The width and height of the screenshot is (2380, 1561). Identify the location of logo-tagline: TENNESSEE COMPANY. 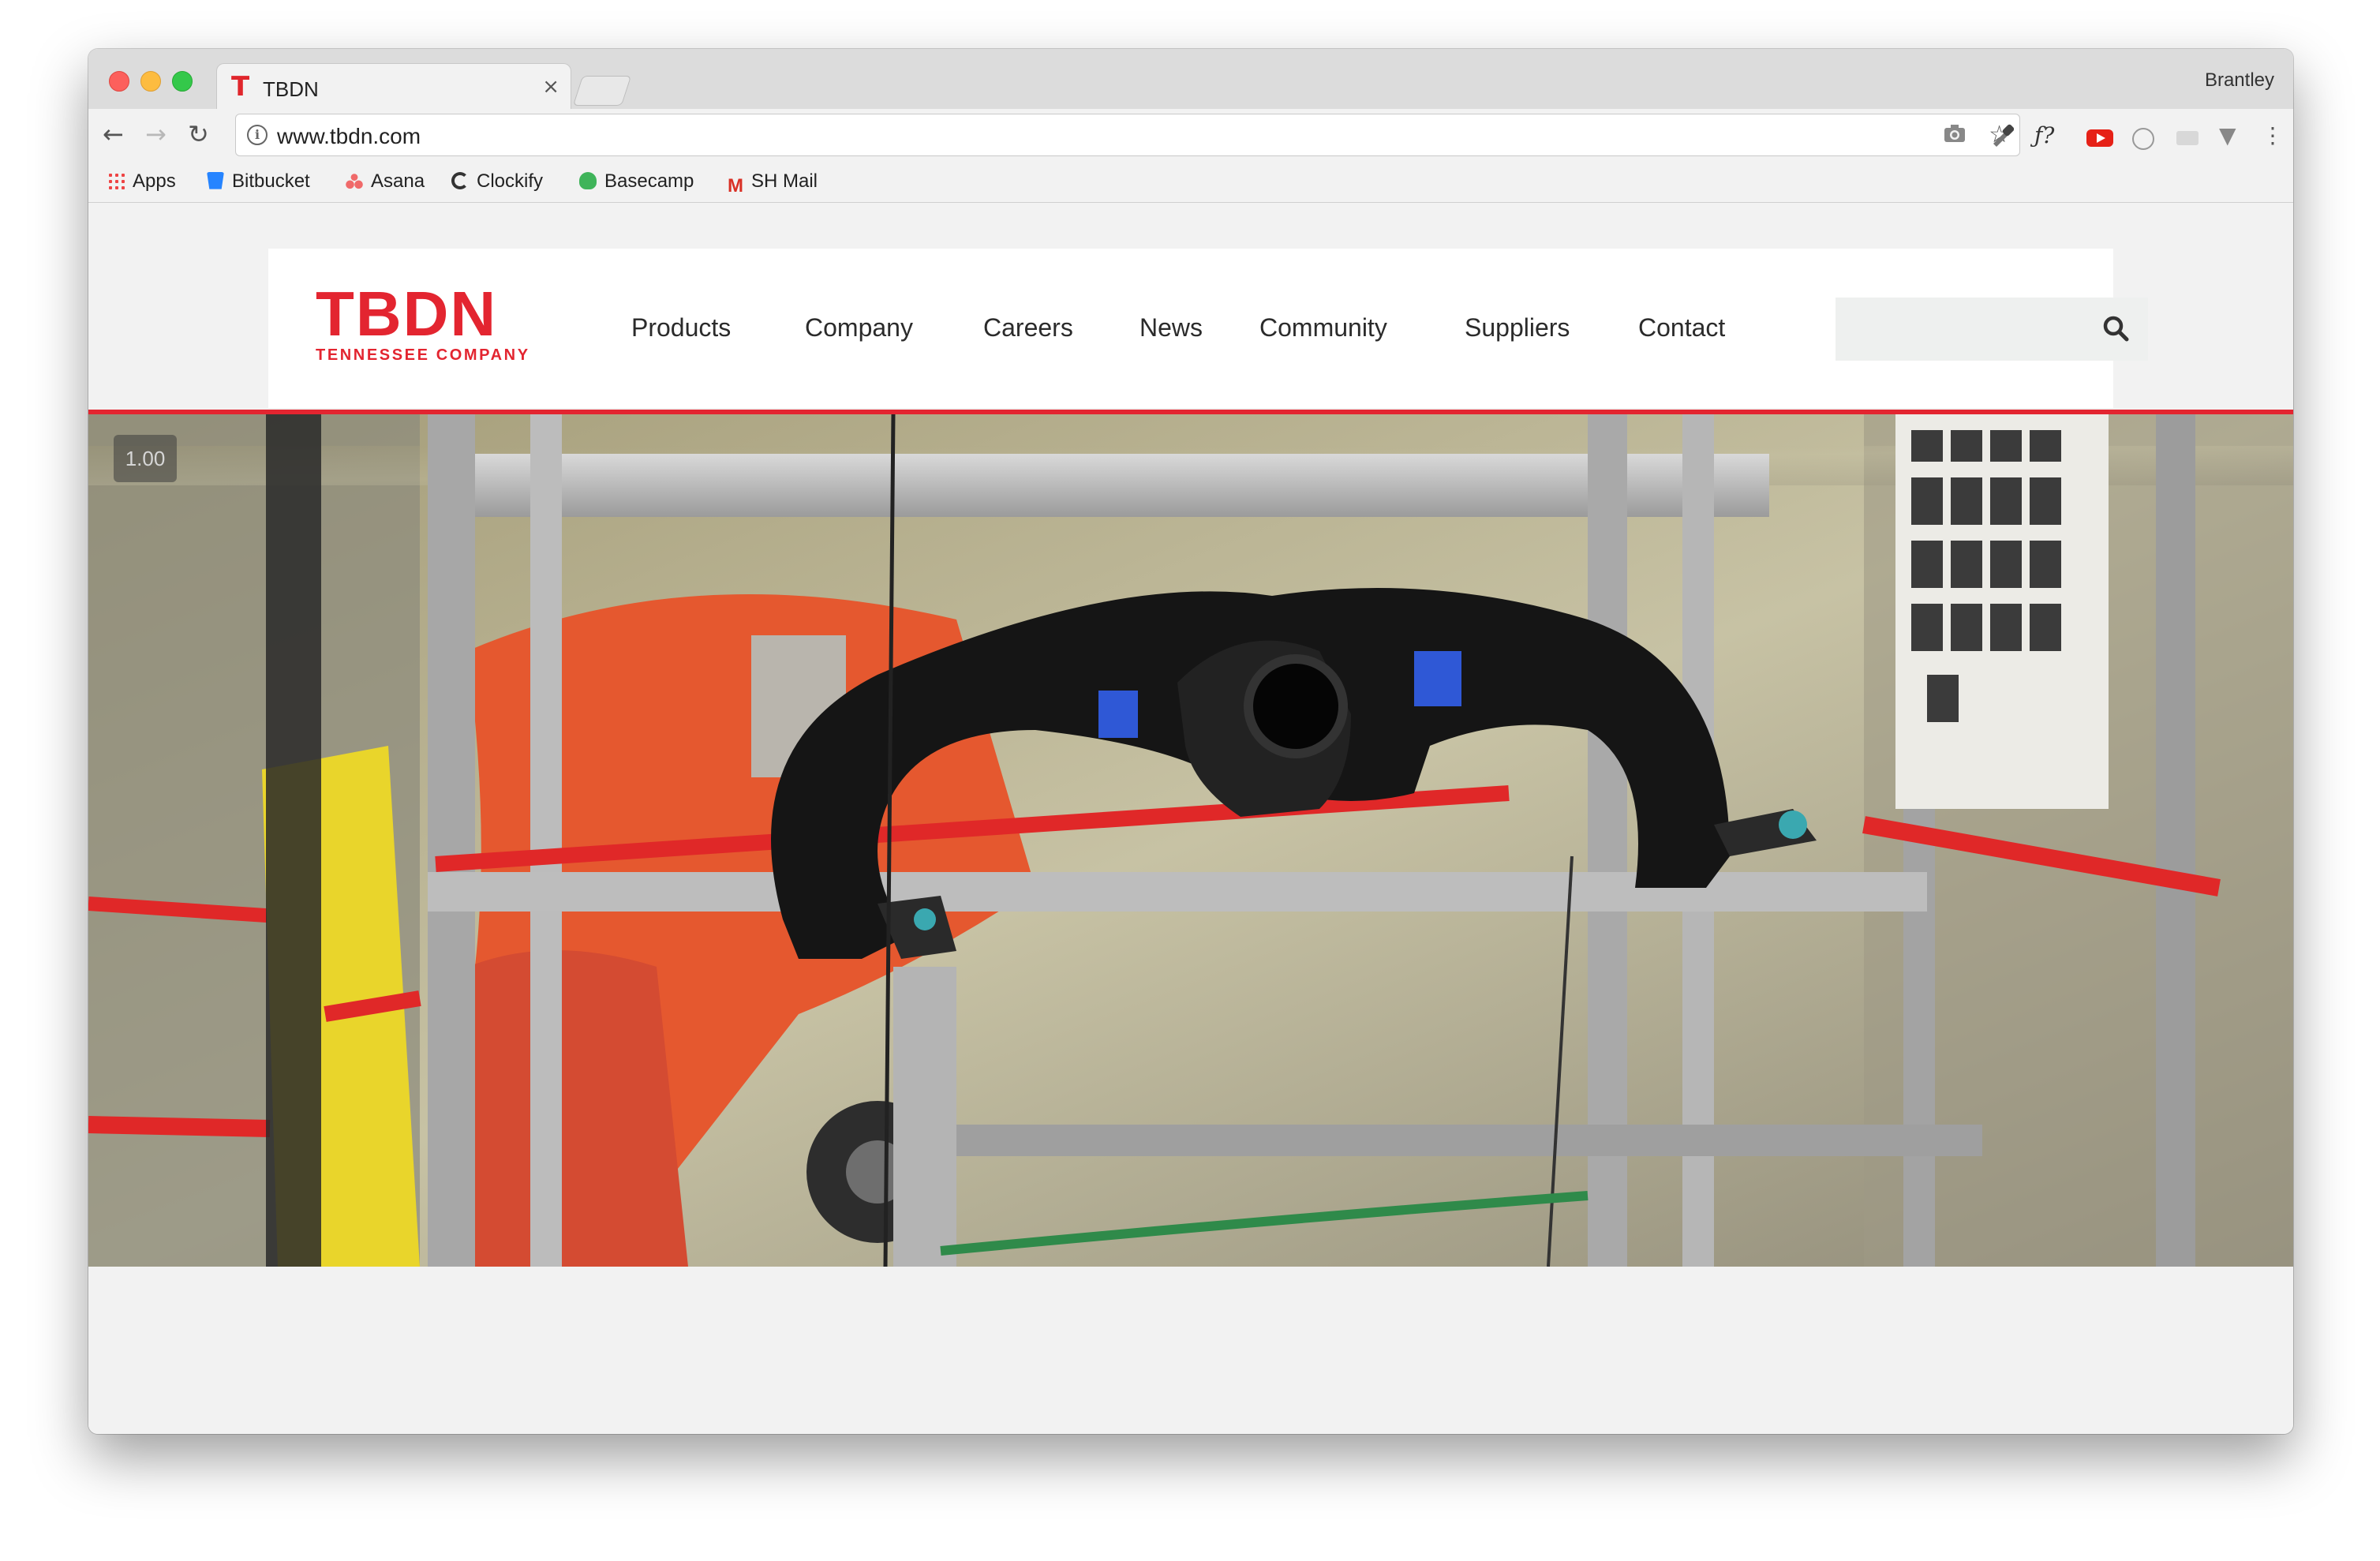
(423, 355).